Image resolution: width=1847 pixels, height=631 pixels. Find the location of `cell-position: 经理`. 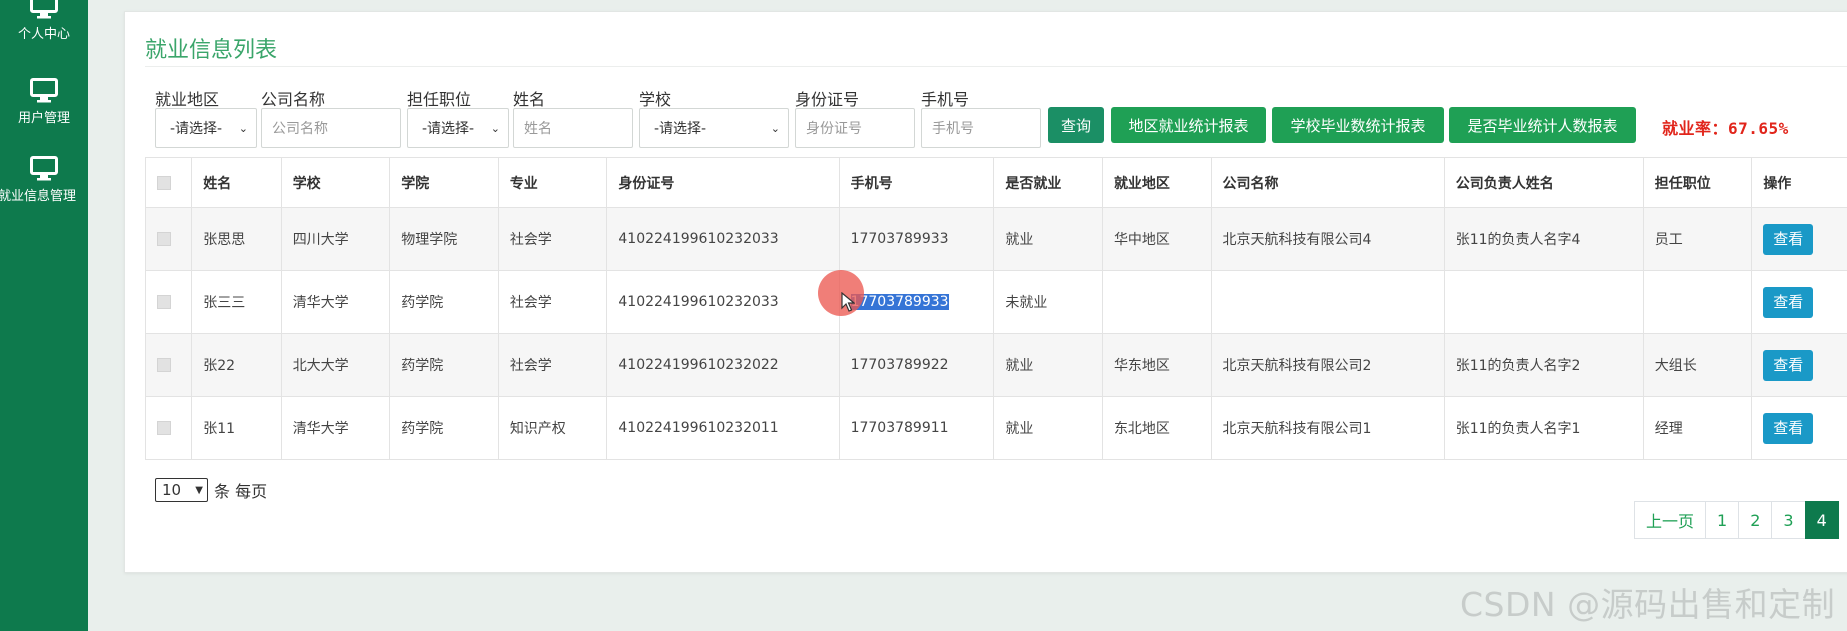

cell-position: 经理 is located at coordinates (1697, 428).